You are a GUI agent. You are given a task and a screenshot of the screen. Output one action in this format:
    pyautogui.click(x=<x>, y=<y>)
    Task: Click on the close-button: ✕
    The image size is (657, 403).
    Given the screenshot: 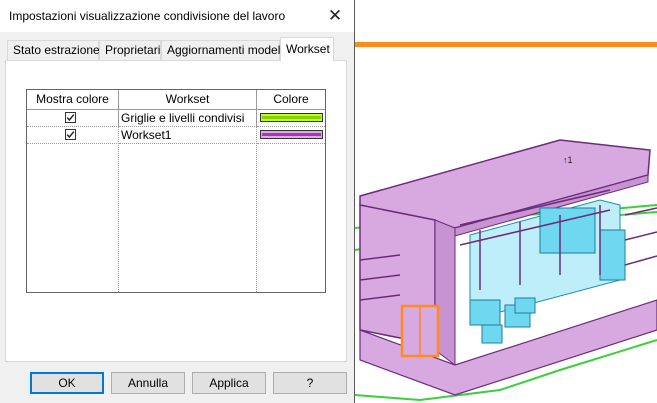 What is the action you would take?
    pyautogui.click(x=335, y=16)
    